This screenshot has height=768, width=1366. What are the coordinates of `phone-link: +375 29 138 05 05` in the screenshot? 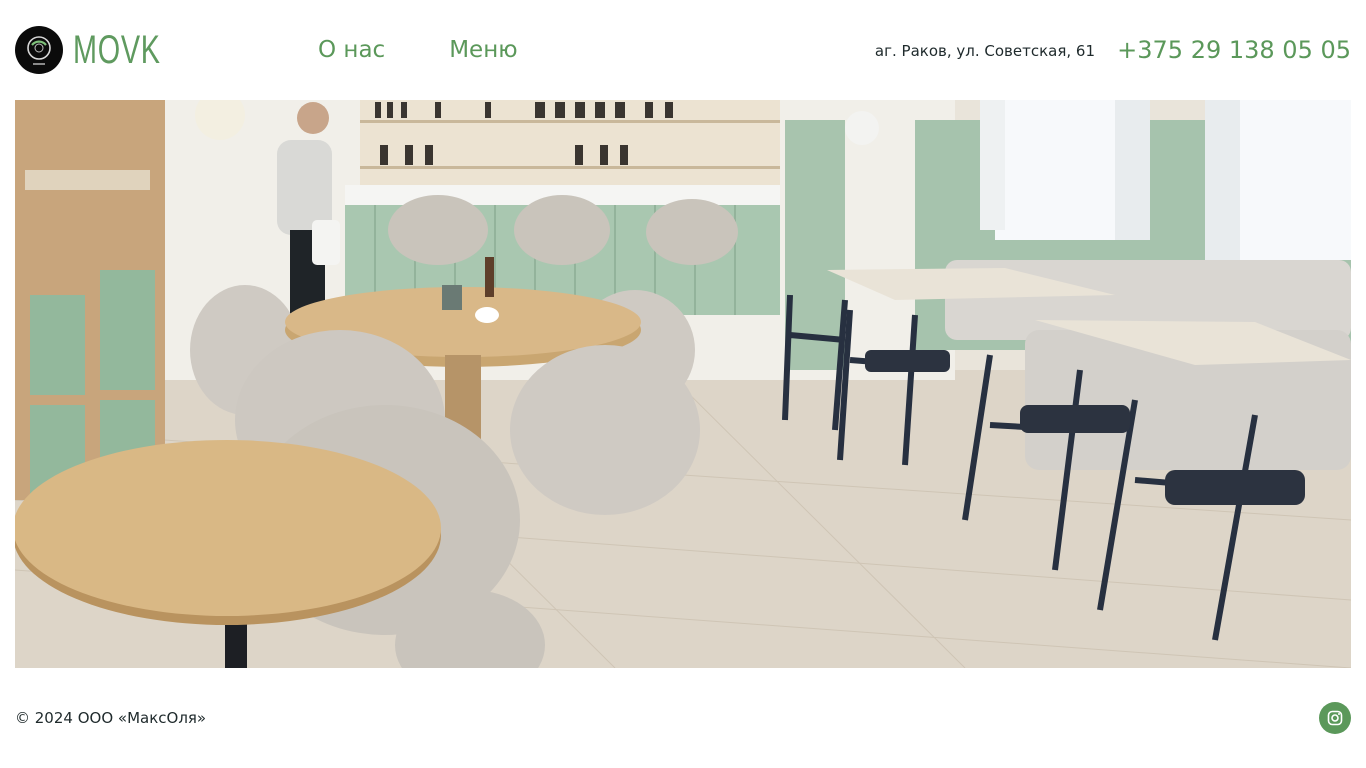 It's located at (1234, 50).